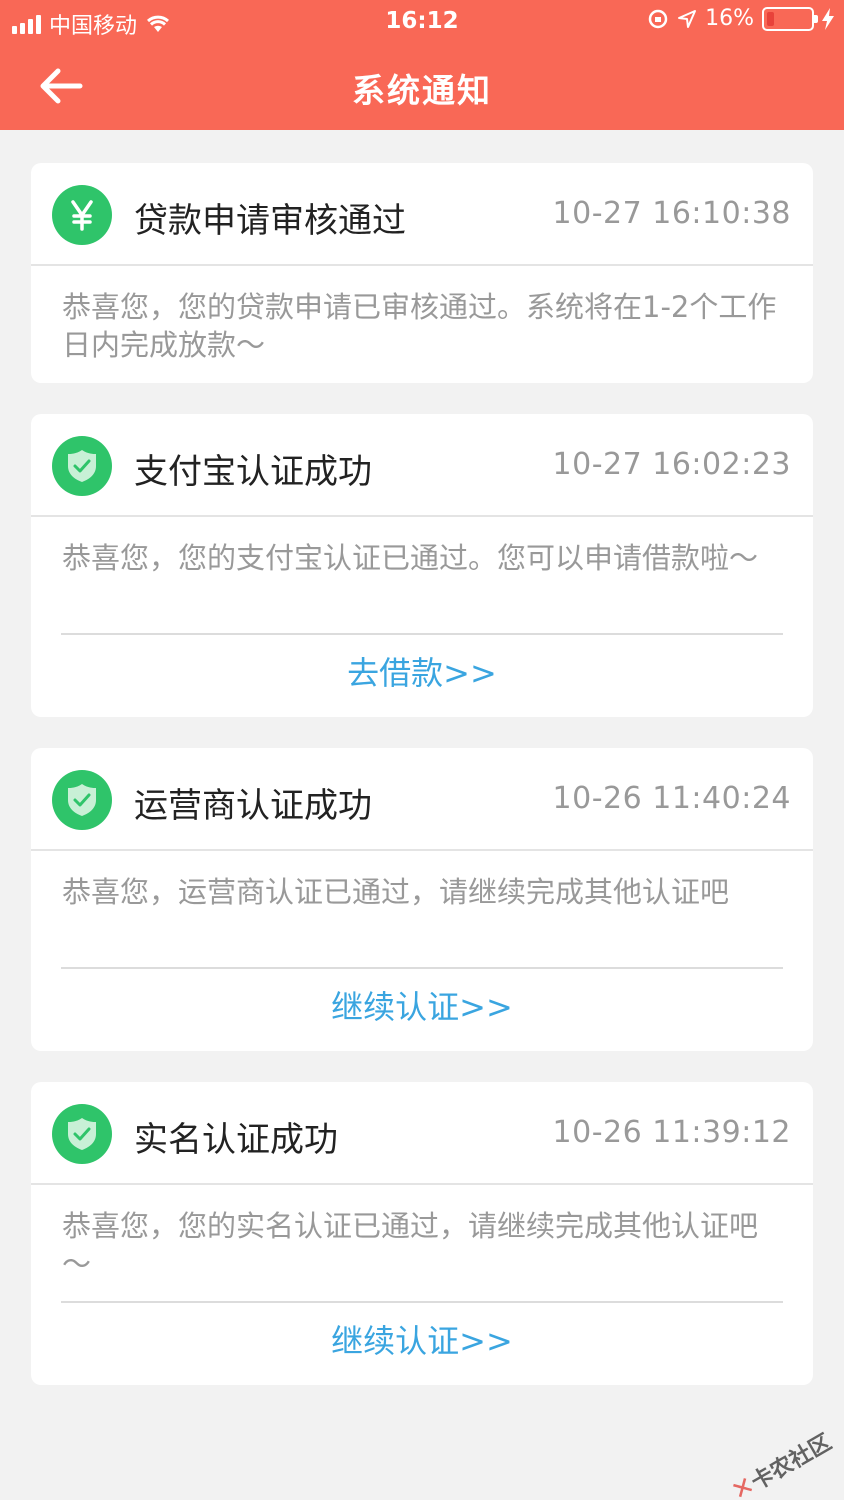 The height and width of the screenshot is (1500, 844). I want to click on rotation-lock-icon, so click(658, 18).